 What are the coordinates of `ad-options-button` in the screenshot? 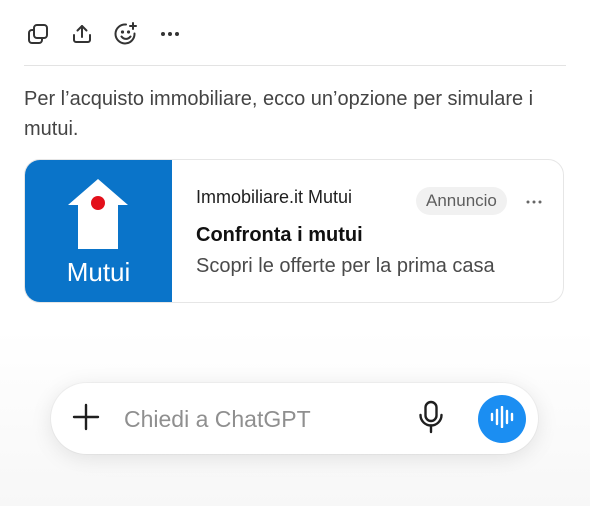 It's located at (534, 201).